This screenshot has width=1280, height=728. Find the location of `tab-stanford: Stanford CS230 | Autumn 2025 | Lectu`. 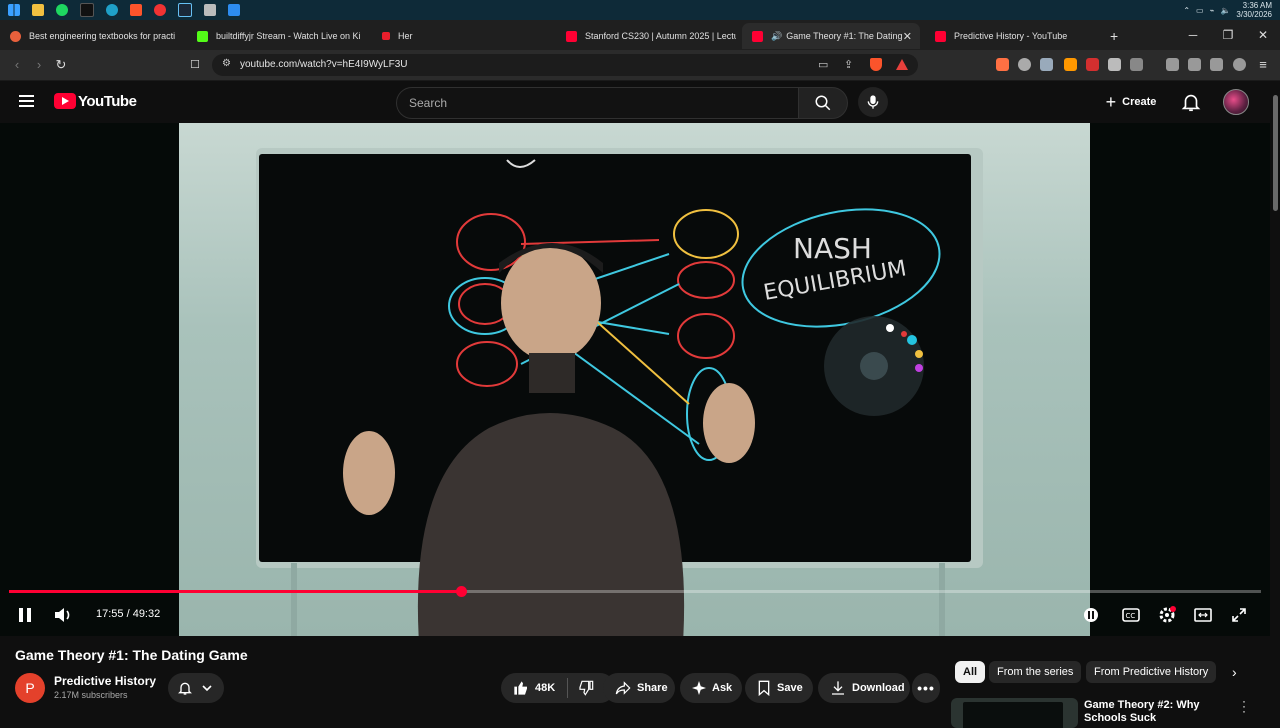

tab-stanford: Stanford CS230 | Autumn 2025 | Lectu is located at coordinates (646, 36).